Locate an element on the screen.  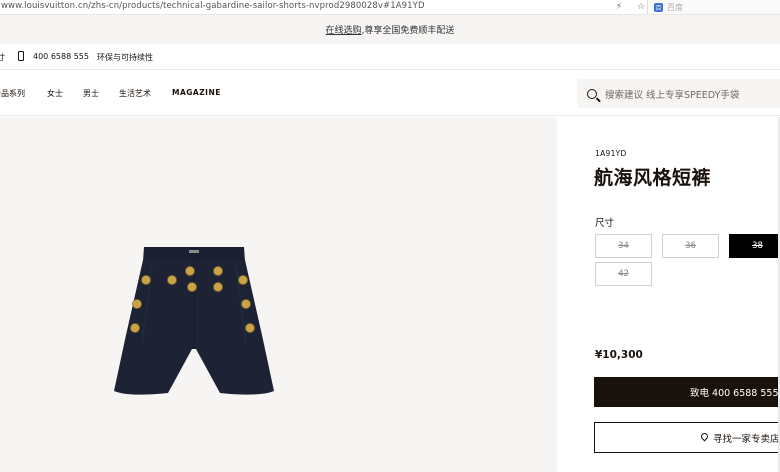
site-search-box: 搜索建议 线上专享SPEEDY手袋 is located at coordinates (678, 93).